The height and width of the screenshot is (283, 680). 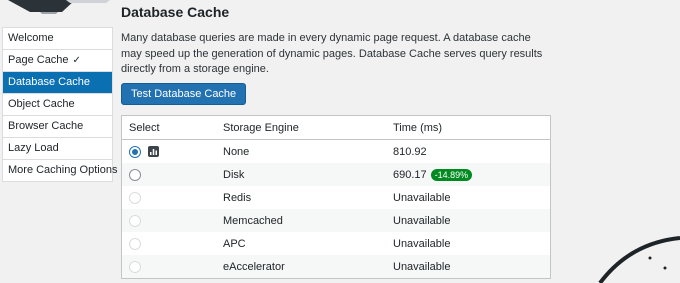 I want to click on table-row: Memcached Unavailable, so click(x=336, y=220).